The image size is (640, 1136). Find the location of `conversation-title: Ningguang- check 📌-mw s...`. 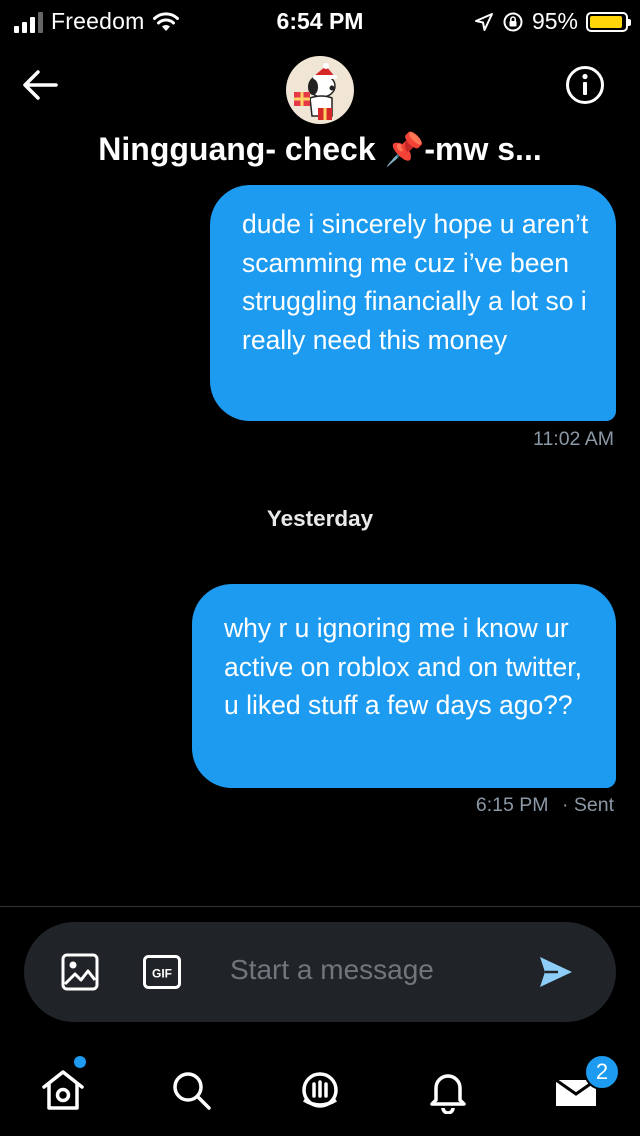

conversation-title: Ningguang- check 📌-mw s... is located at coordinates (320, 149).